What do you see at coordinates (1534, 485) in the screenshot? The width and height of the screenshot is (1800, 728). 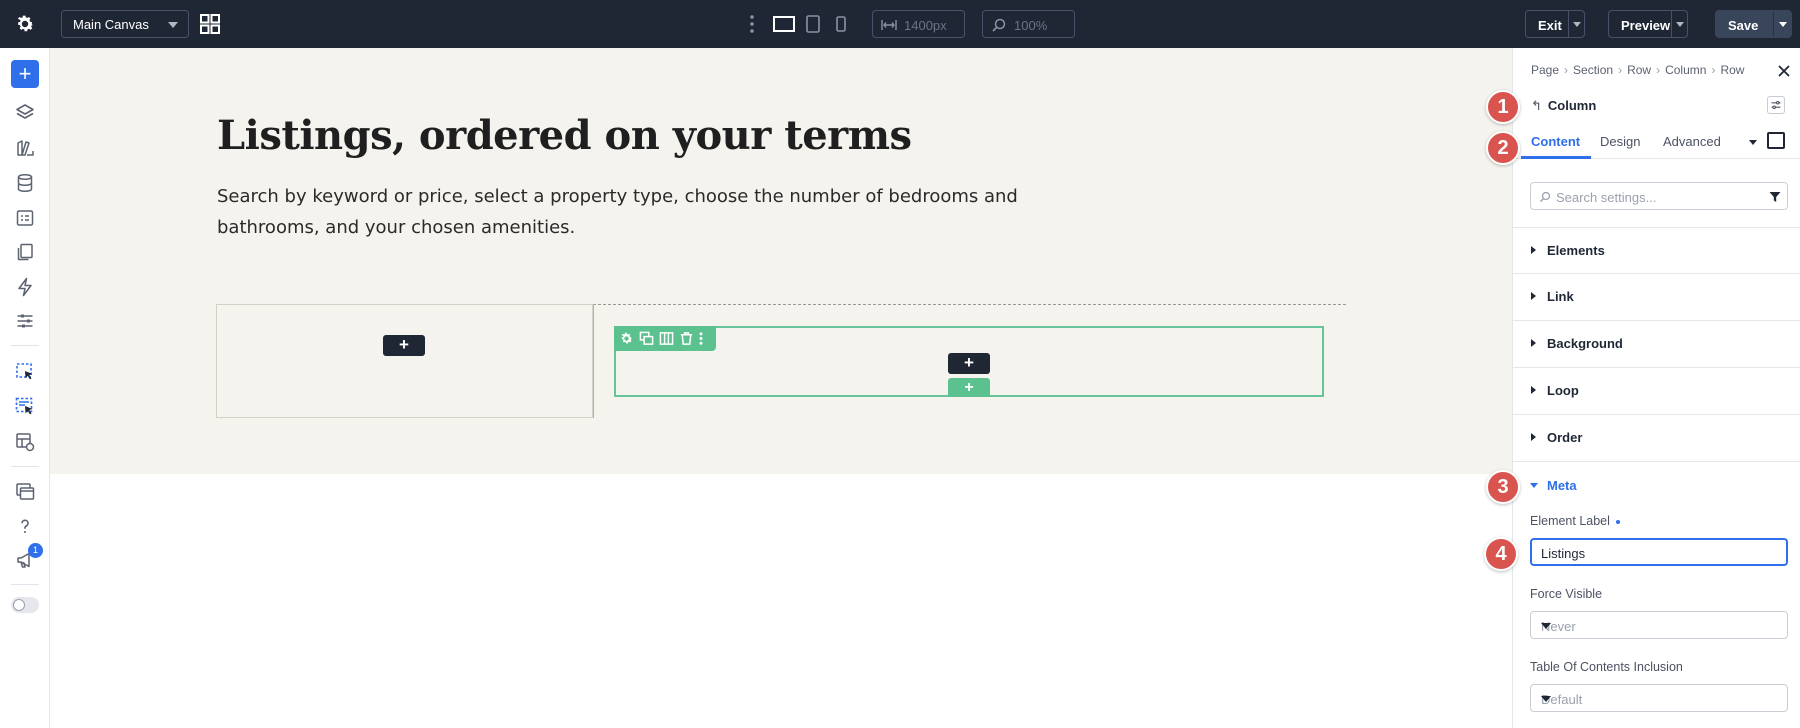 I see `collapse-caret-icon` at bounding box center [1534, 485].